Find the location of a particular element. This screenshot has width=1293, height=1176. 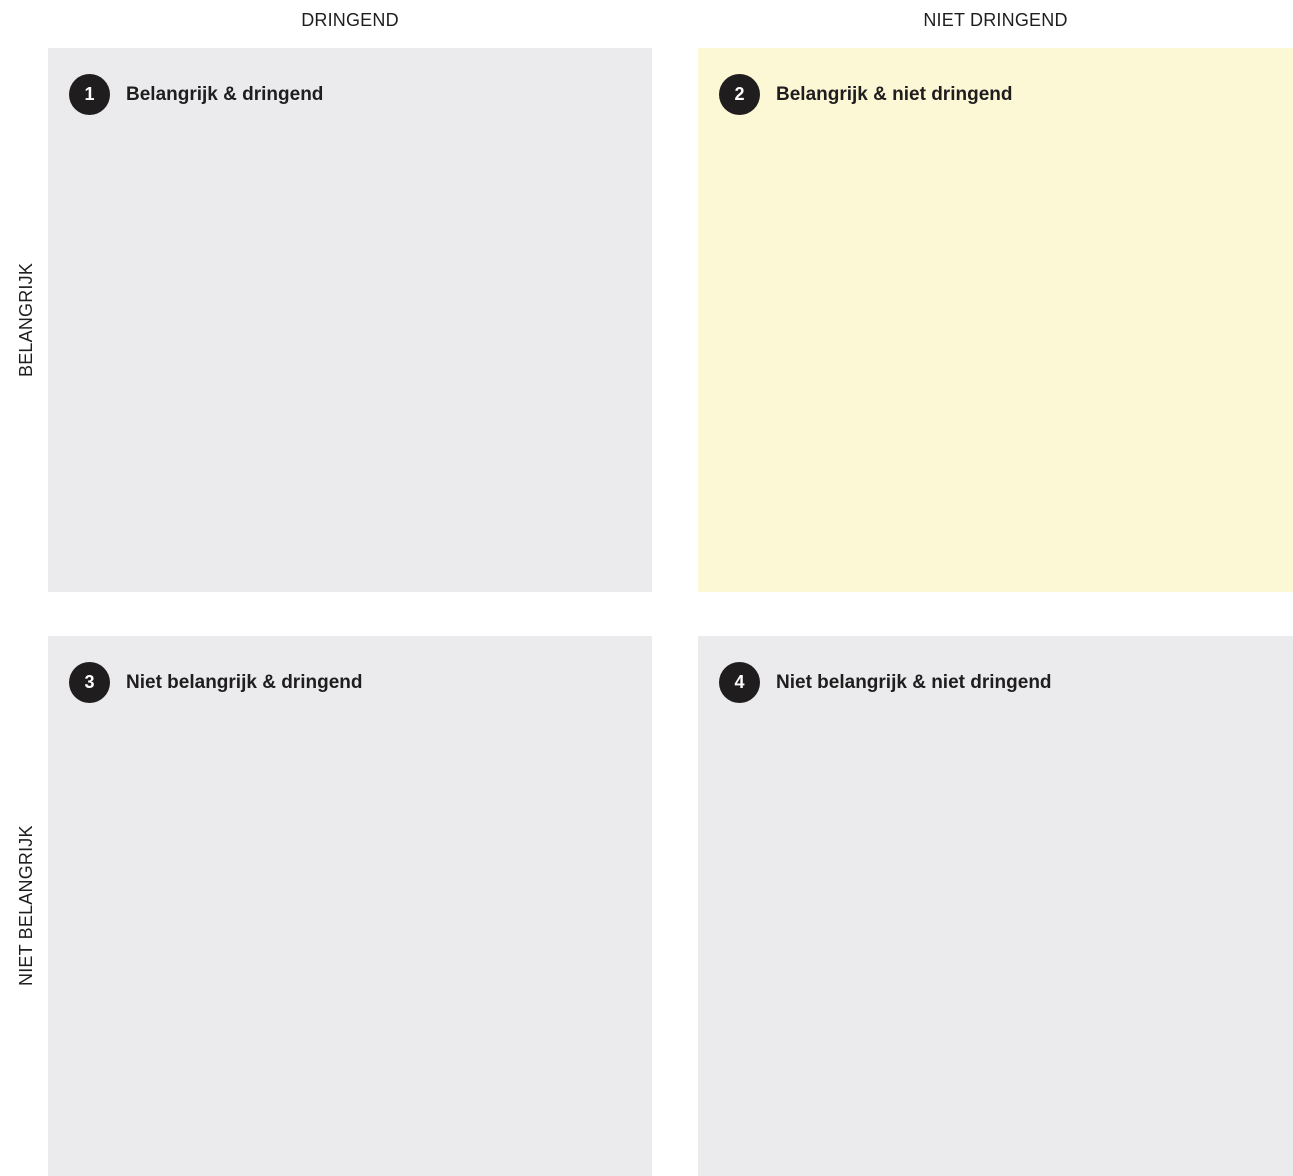

column-header-urgent: DRINGEND is located at coordinates (350, 20).